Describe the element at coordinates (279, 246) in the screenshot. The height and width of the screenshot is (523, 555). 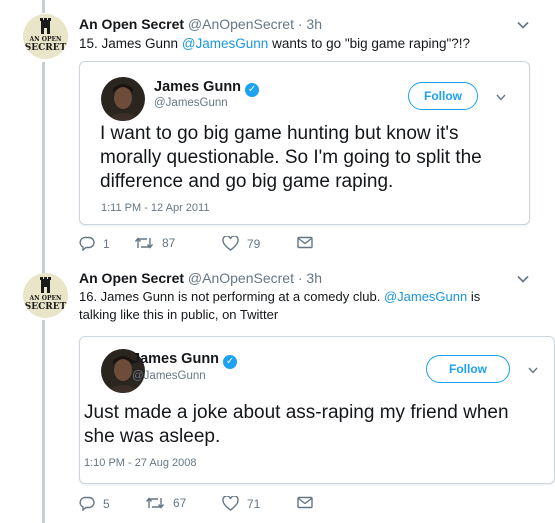
I see `tweet-actions: 1 87 79` at that location.